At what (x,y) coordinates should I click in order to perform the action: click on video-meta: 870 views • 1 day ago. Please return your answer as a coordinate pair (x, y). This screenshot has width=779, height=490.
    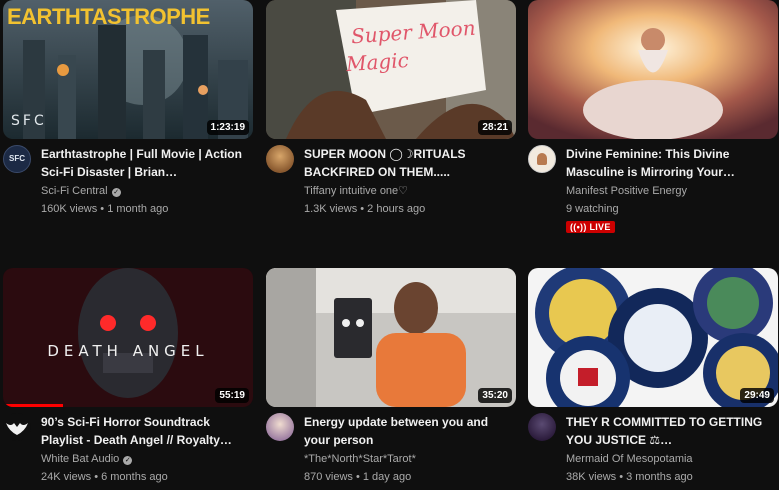
    Looking at the image, I should click on (358, 477).